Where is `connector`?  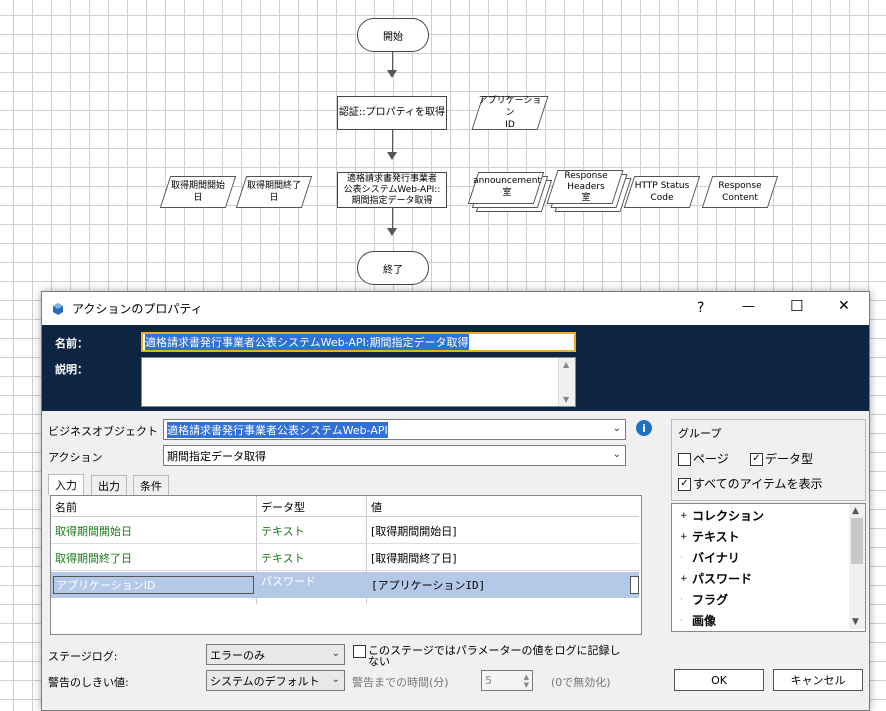
connector is located at coordinates (392, 219).